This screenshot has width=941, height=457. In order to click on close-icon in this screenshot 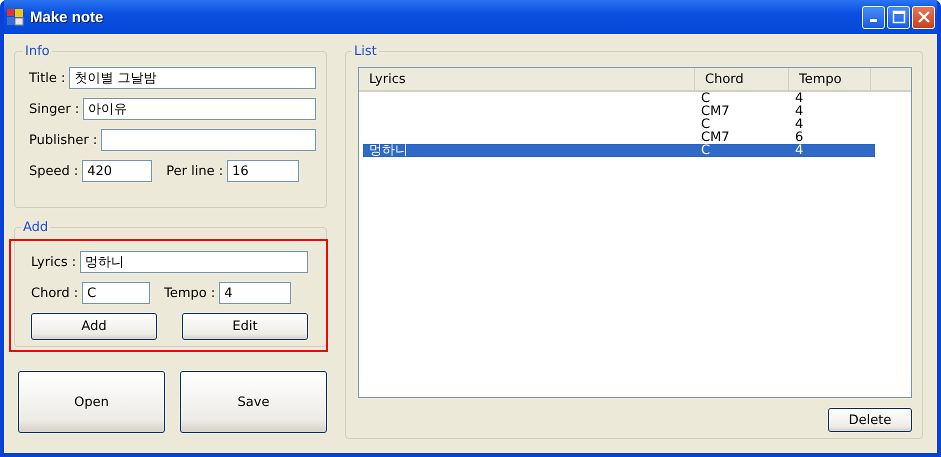, I will do `click(923, 17)`.